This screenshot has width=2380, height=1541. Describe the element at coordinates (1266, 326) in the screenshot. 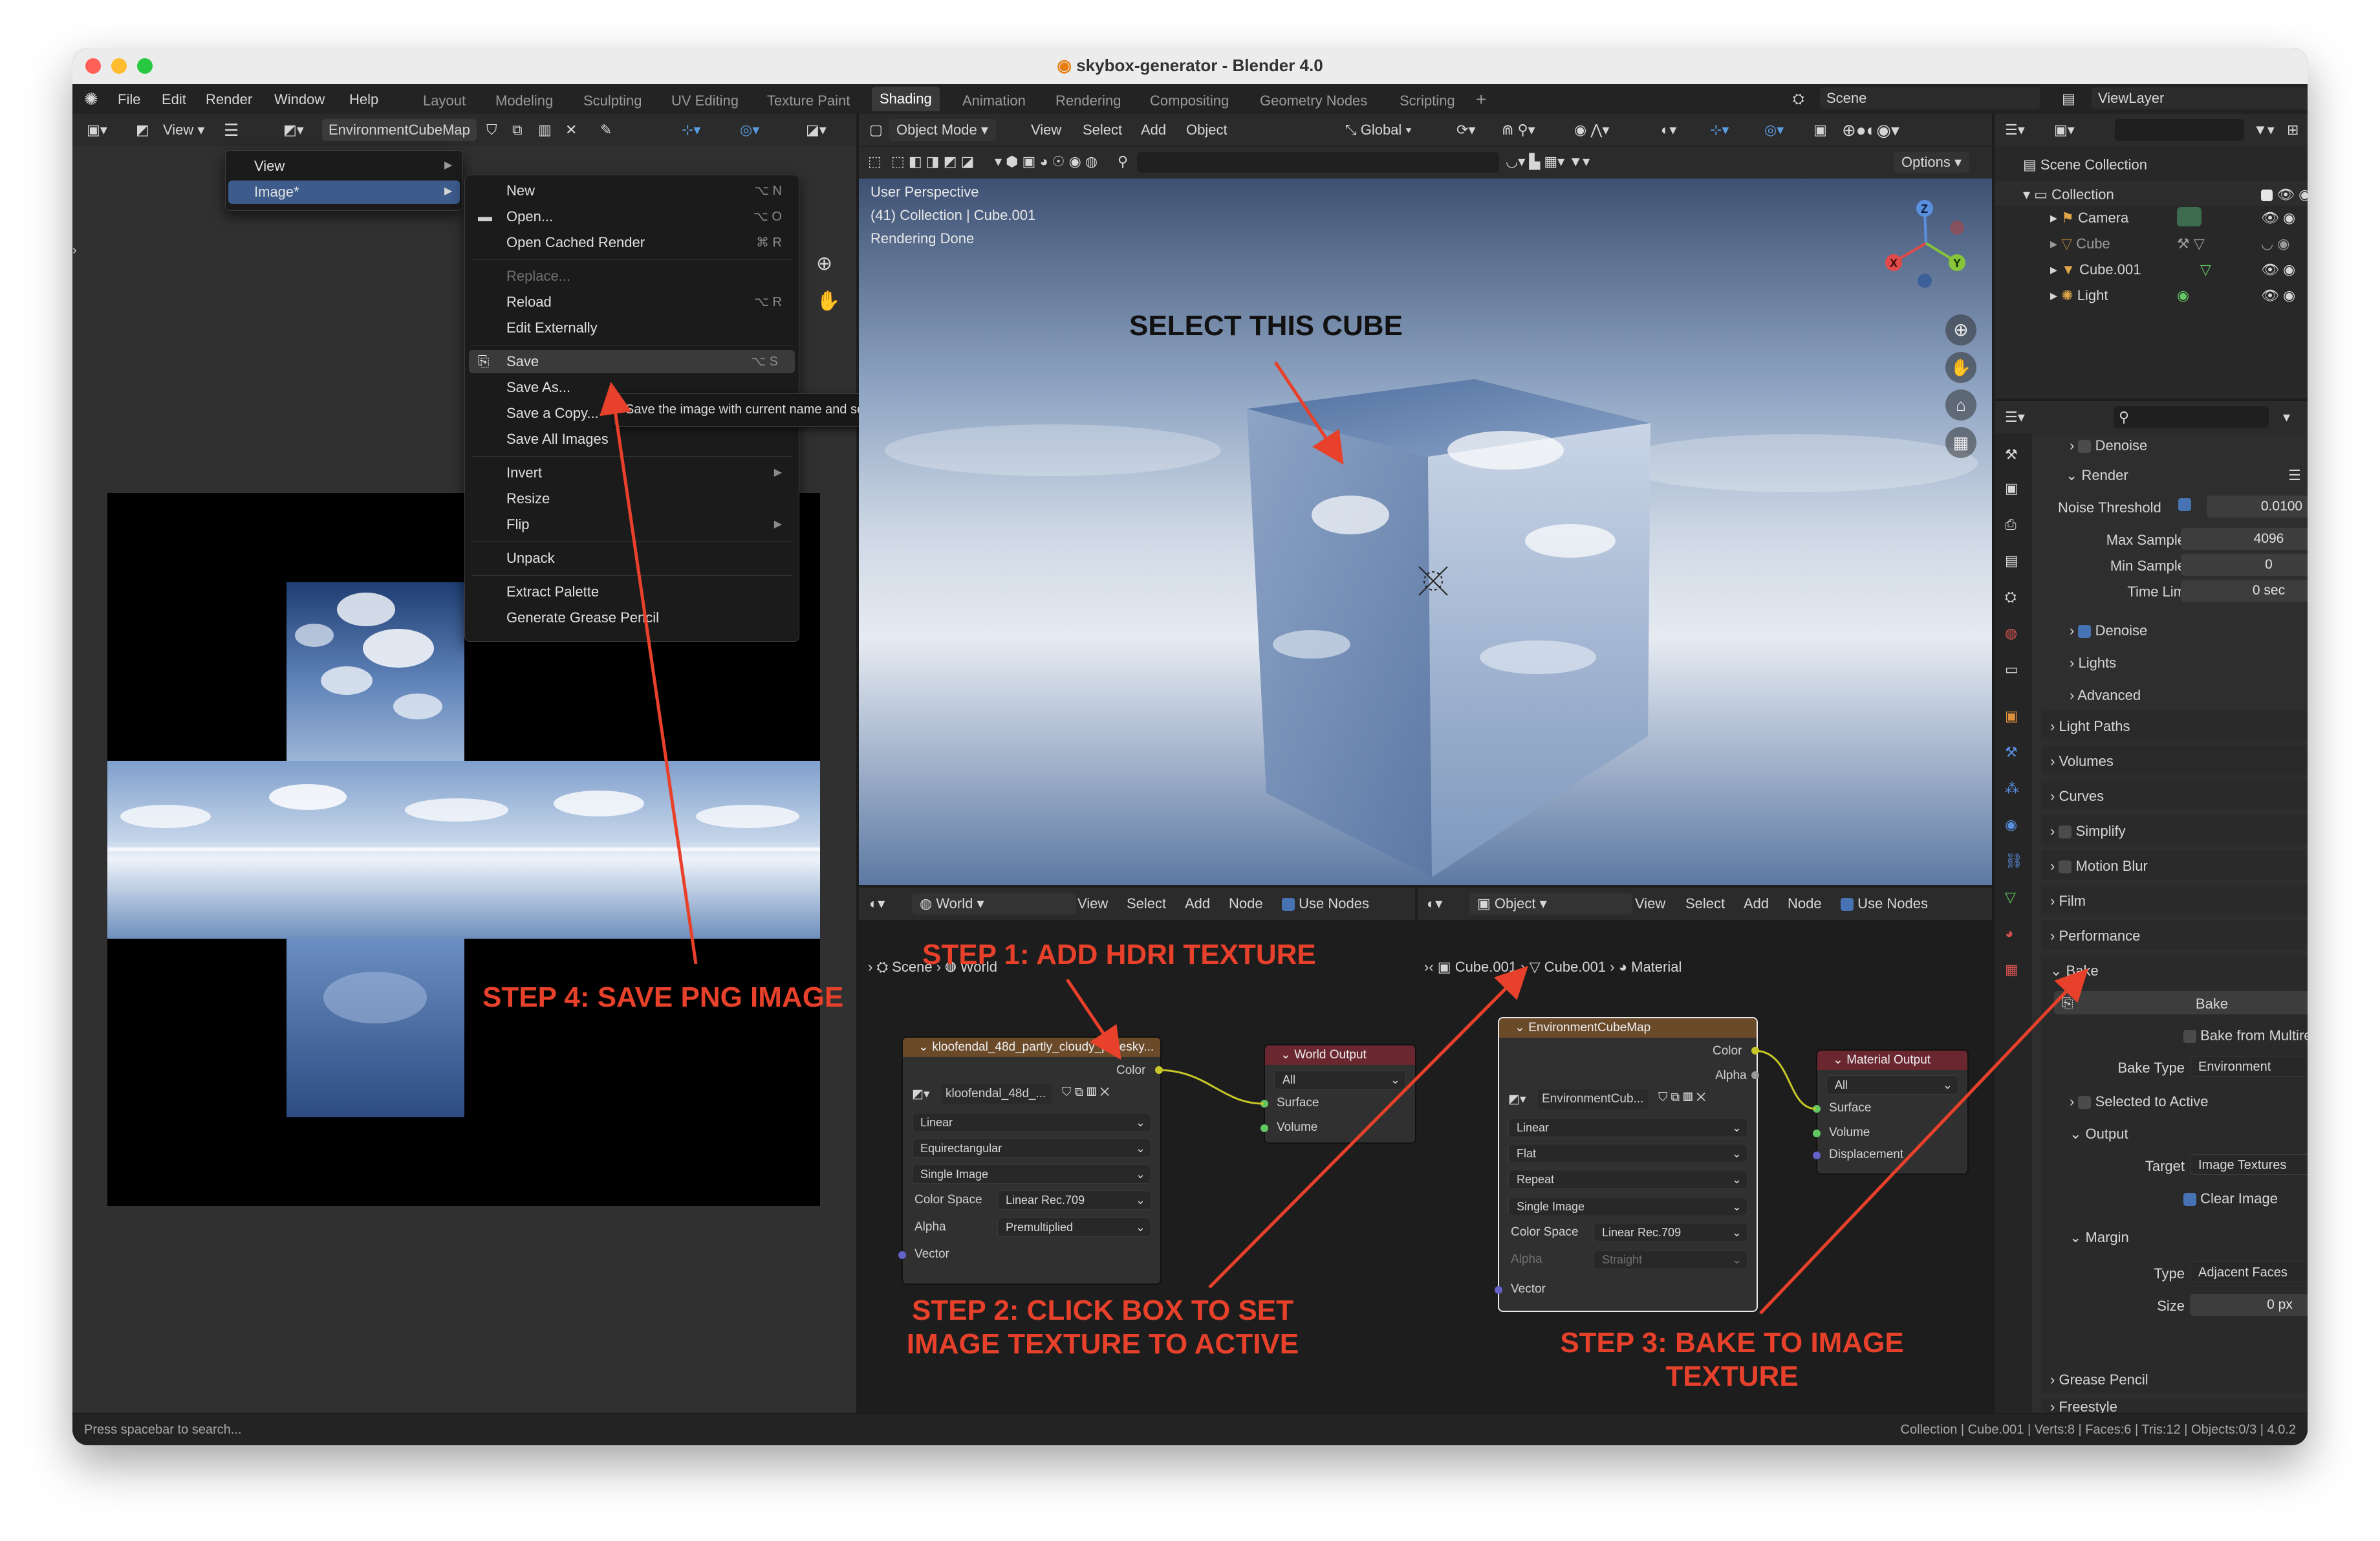

I see `annotation-select-cube: SELECT THIS CUBE` at that location.